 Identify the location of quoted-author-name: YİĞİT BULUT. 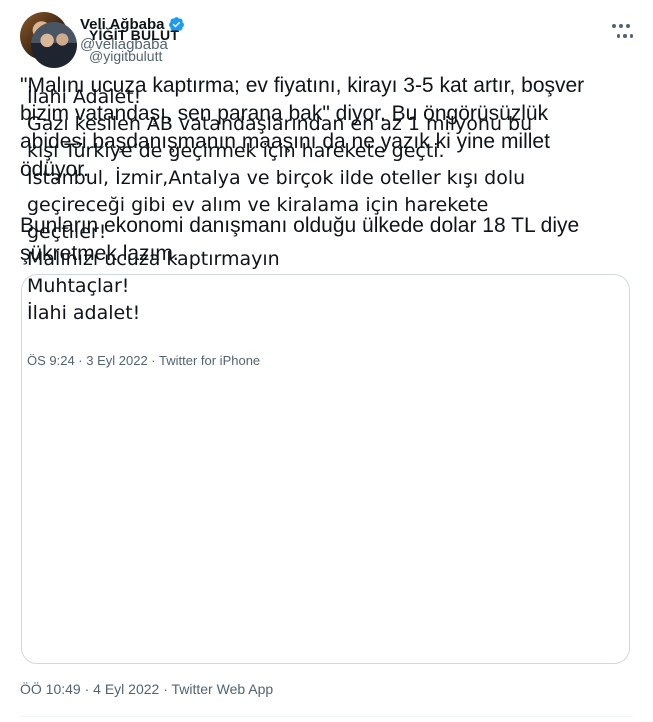
(134, 35).